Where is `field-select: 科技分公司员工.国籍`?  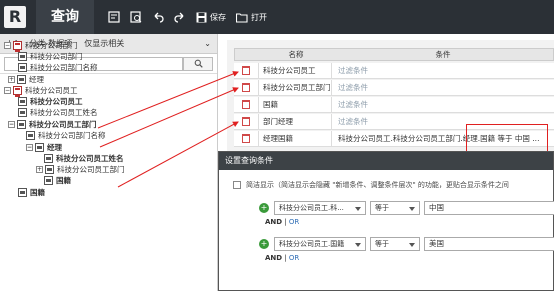 field-select: 科技分公司员工.国籍 is located at coordinates (320, 244).